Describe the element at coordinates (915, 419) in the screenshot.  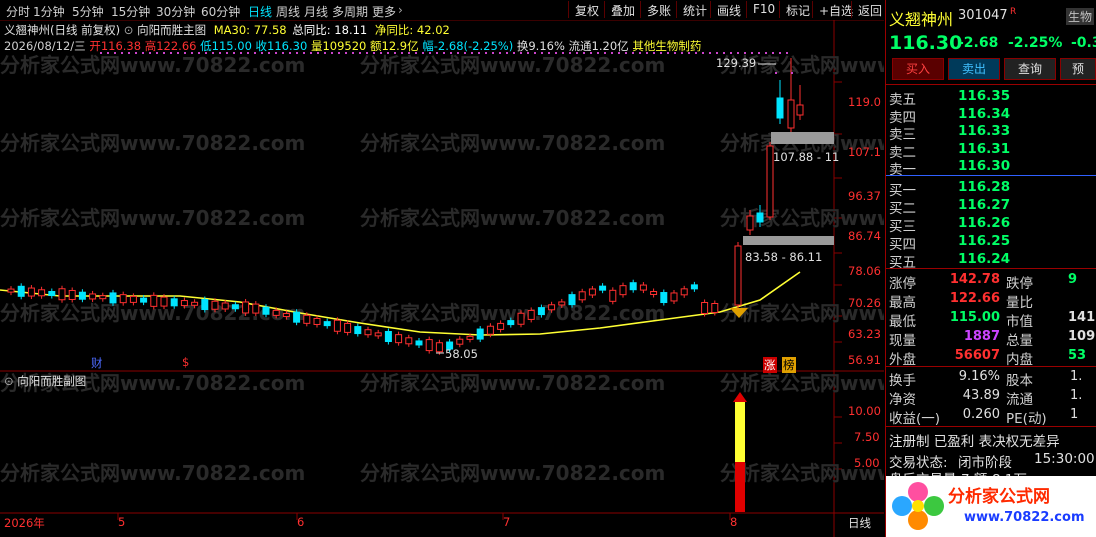
I see `stat-label: 收益(一)` at that location.